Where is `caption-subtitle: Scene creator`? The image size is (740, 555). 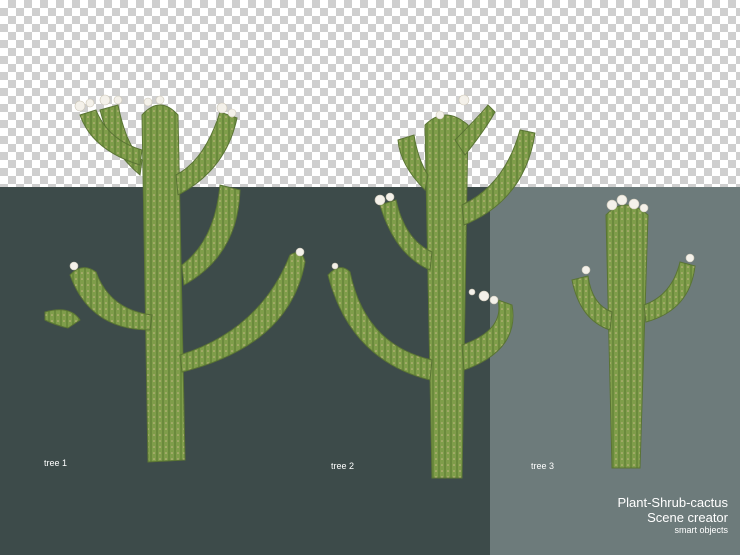 caption-subtitle: Scene creator is located at coordinates (687, 517).